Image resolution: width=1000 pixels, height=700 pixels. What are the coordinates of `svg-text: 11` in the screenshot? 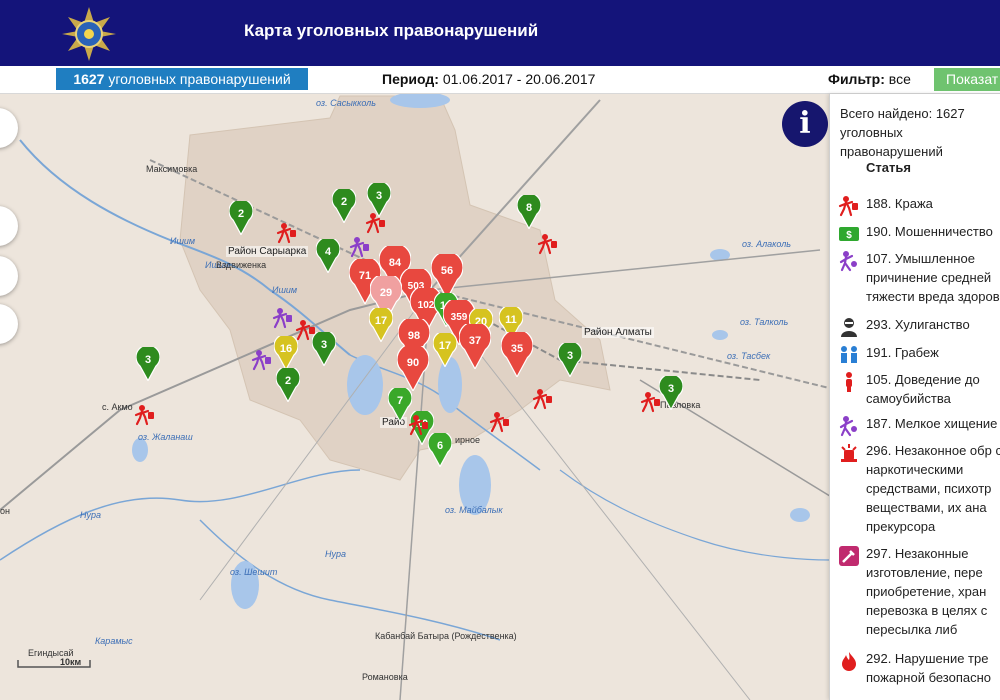 It's located at (511, 320).